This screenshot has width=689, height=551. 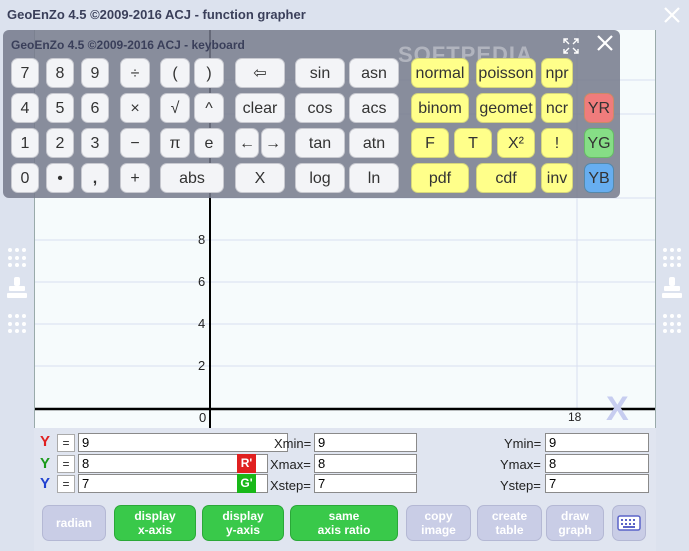 What do you see at coordinates (617, 409) in the screenshot?
I see `x-axis-label: X` at bounding box center [617, 409].